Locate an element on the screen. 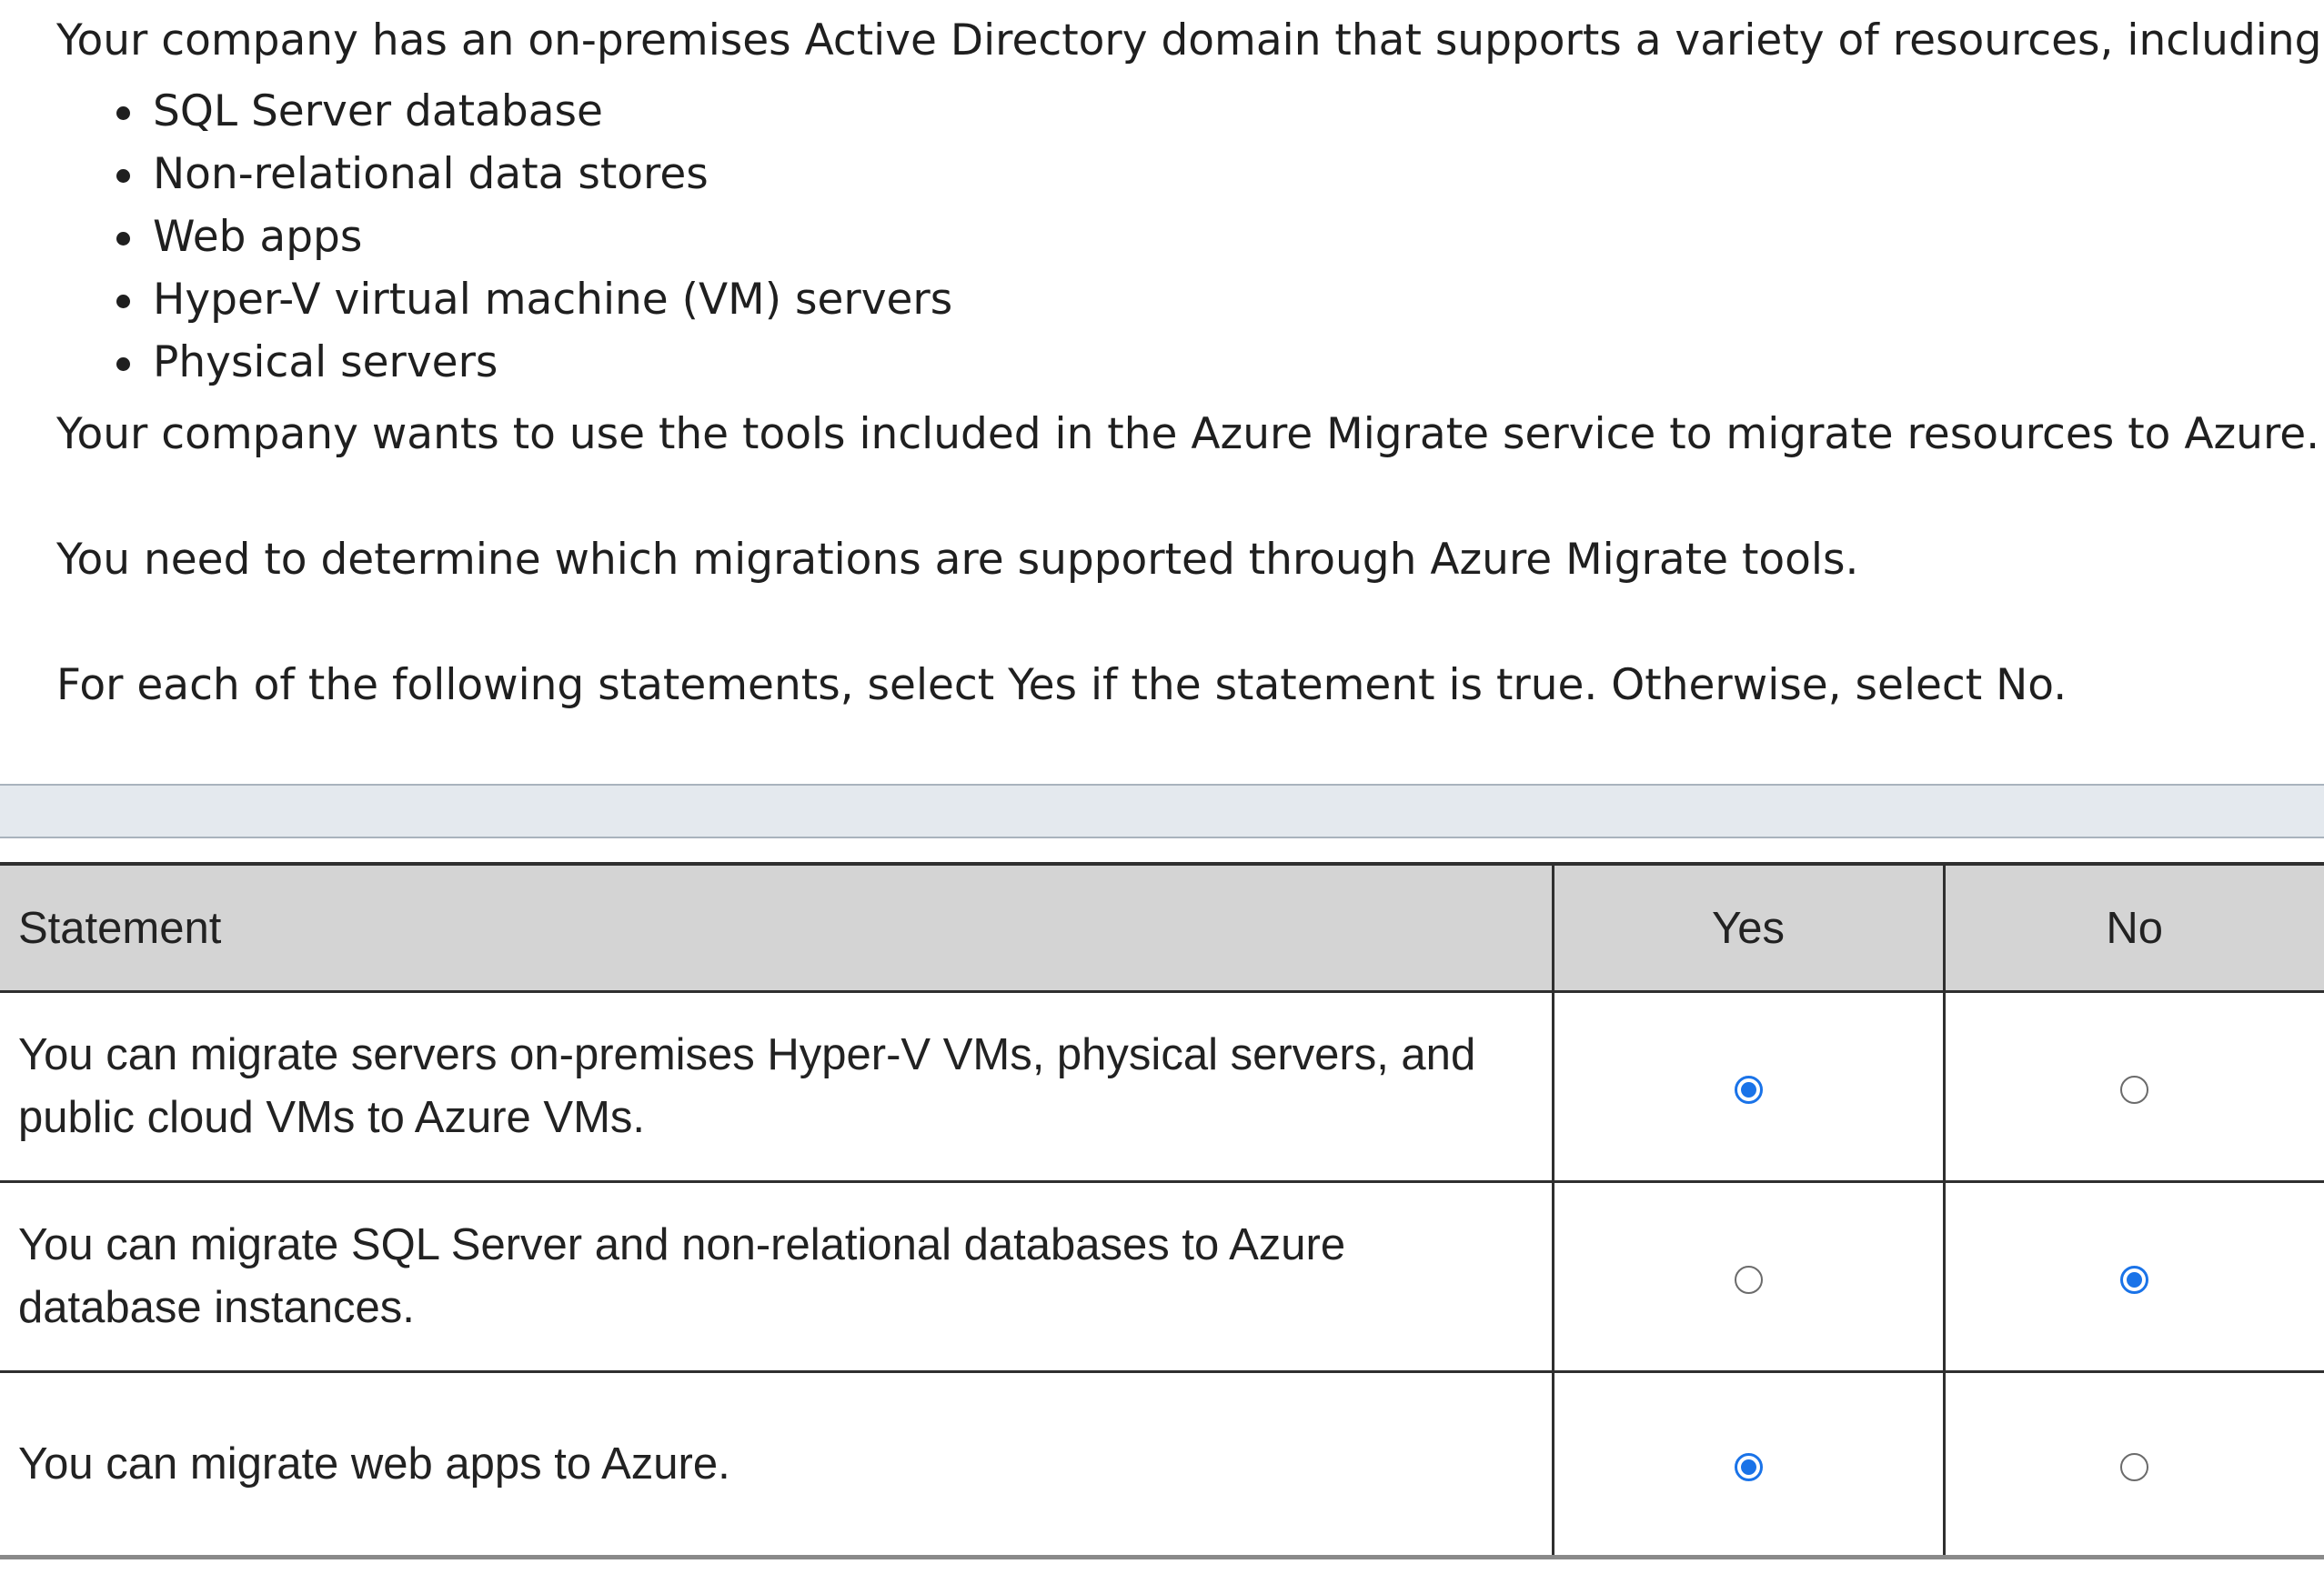  no-column-header: No is located at coordinates (2133, 928).